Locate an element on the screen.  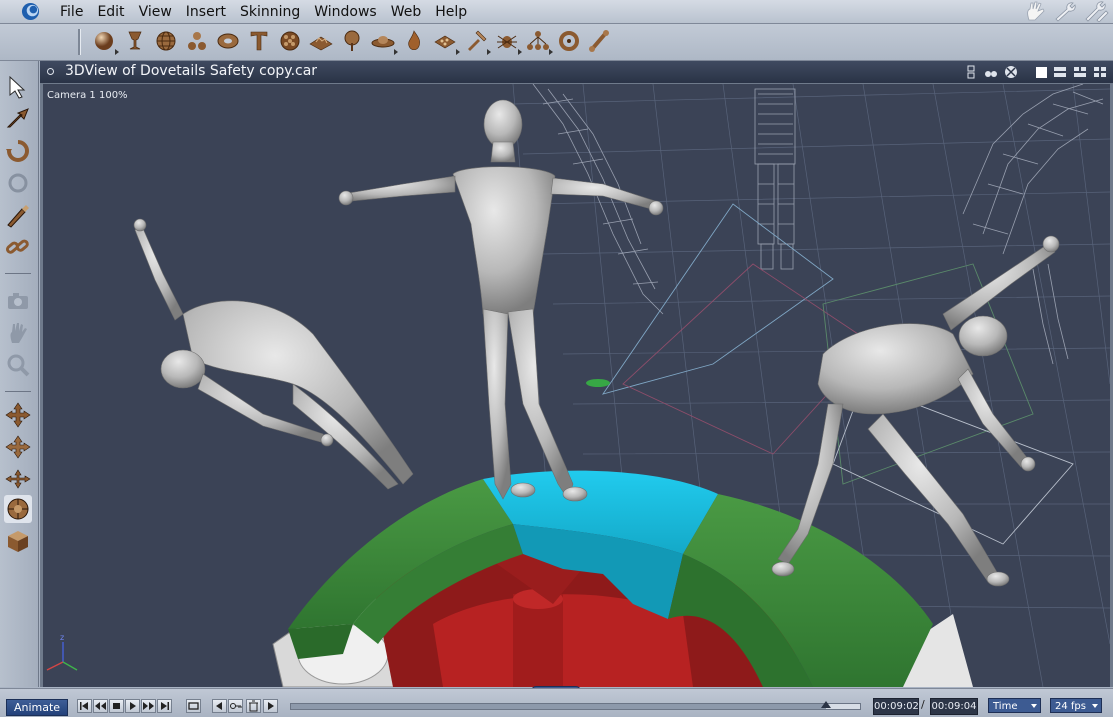
view-controls is located at coordinates (1035, 72).